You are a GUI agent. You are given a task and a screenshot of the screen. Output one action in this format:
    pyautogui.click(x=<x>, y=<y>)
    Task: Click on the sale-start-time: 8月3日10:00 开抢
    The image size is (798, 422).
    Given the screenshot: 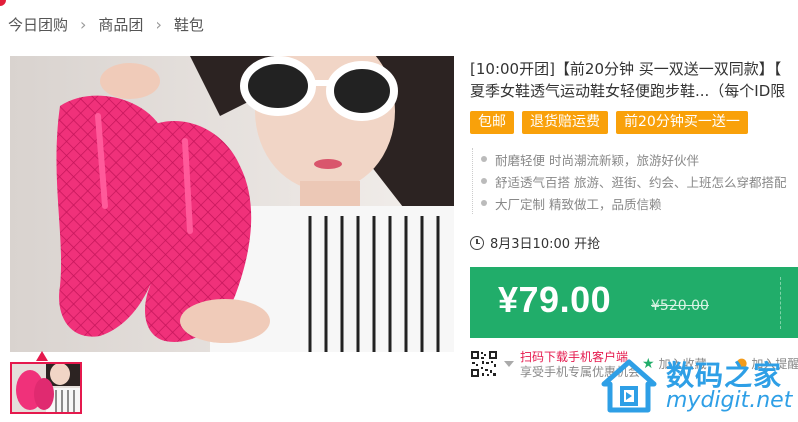 What is the action you would take?
    pyautogui.click(x=535, y=242)
    